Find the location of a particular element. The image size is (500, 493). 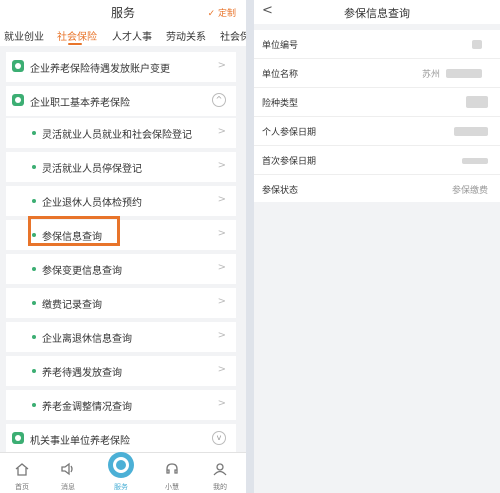

nav-home: 首页 is located at coordinates (22, 473).